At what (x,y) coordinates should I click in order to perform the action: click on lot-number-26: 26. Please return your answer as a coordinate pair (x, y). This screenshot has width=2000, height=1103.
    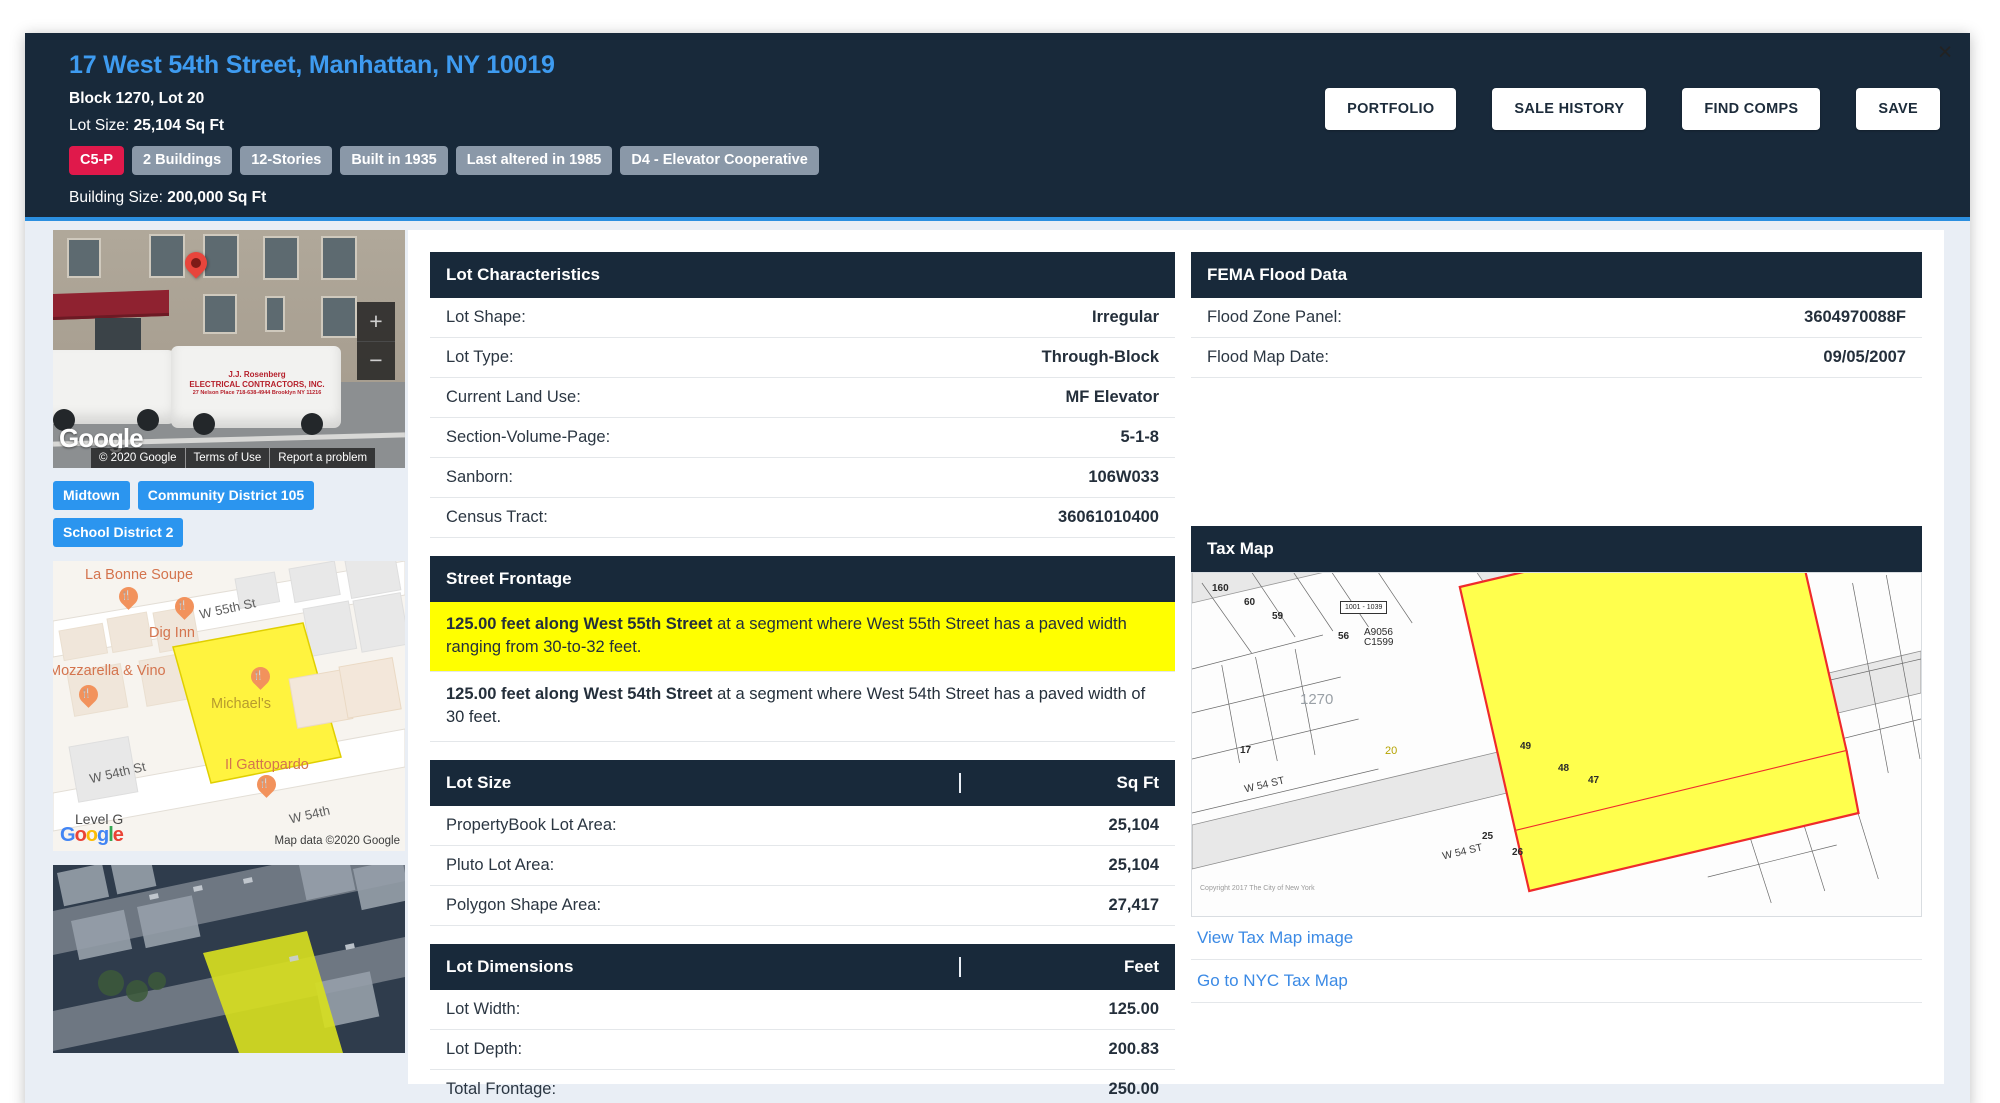
    Looking at the image, I should click on (1518, 852).